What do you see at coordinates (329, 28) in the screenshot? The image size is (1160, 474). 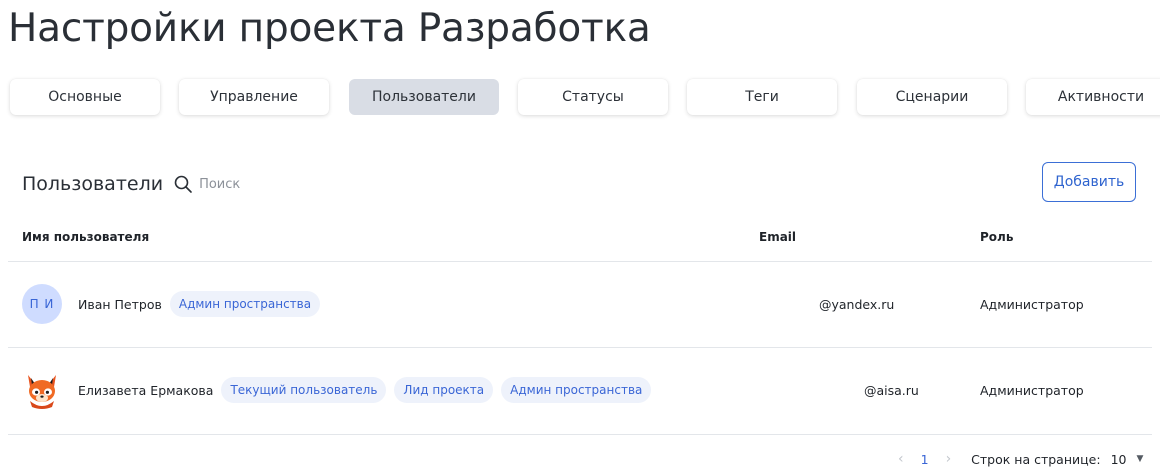 I see `page-title: Настройки проекта Разработка` at bounding box center [329, 28].